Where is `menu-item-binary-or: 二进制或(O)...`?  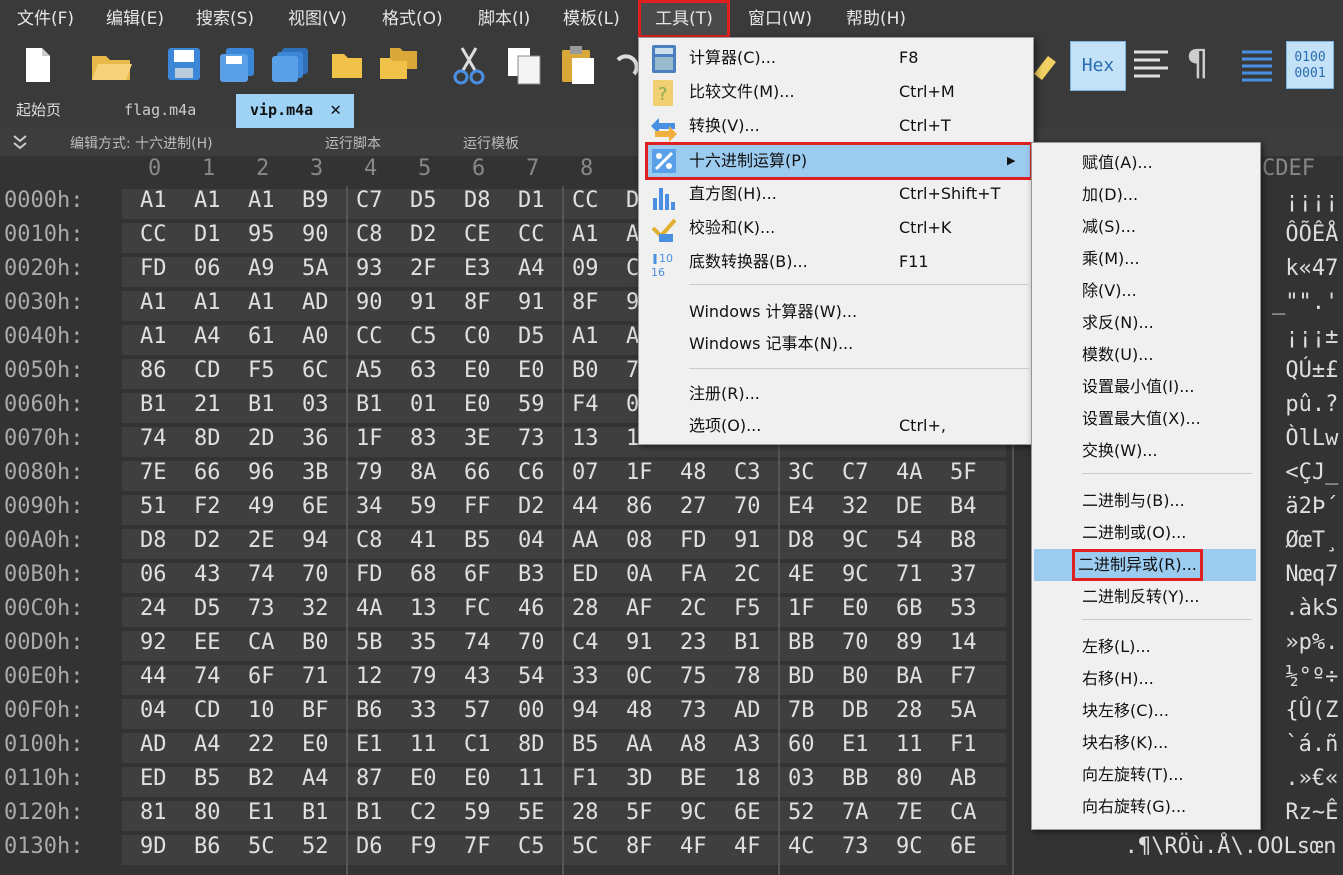 menu-item-binary-or: 二进制或(O)... is located at coordinates (1134, 533).